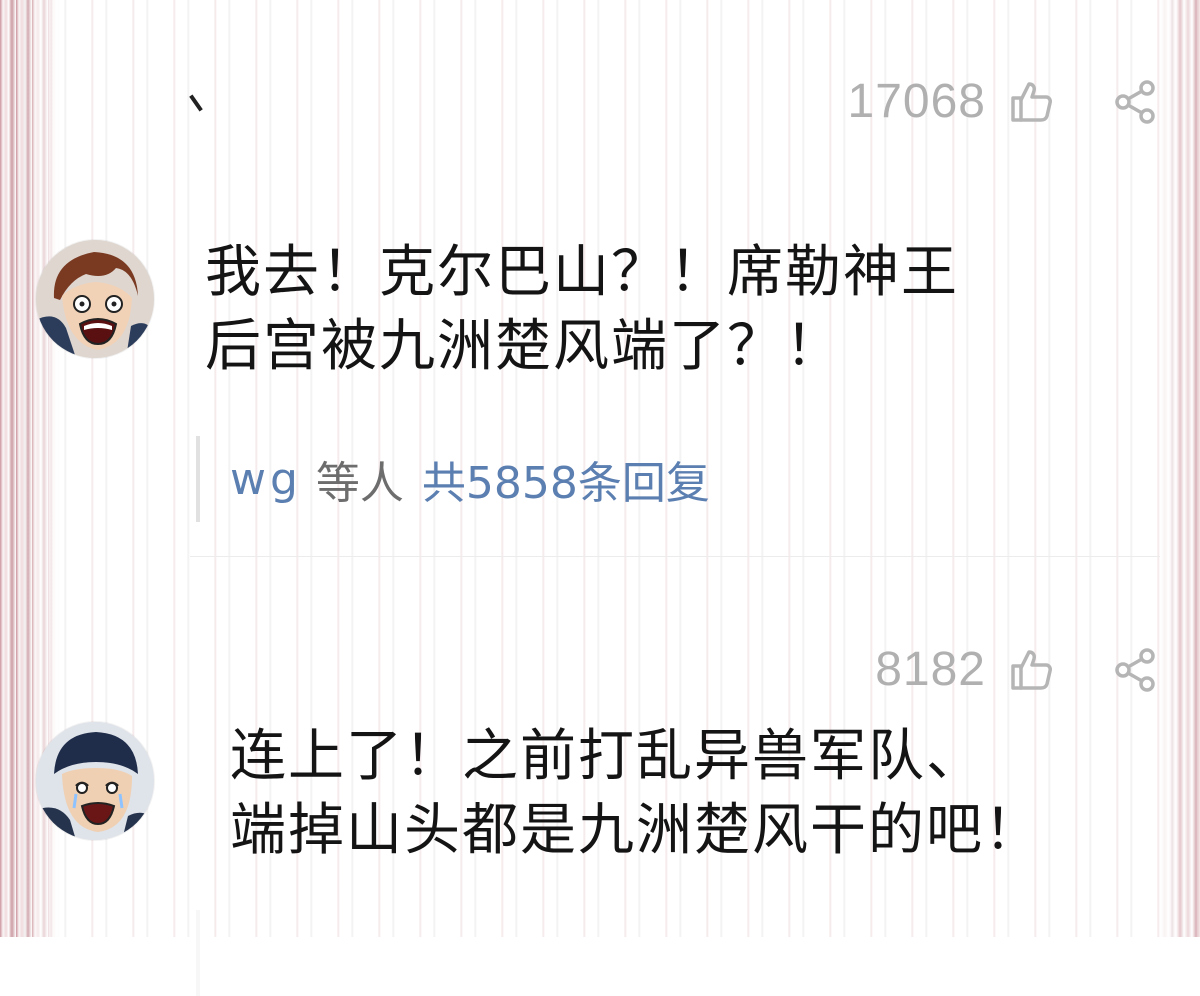 Image resolution: width=1200 pixels, height=996 pixels. I want to click on replies-summary, so click(229, 953).